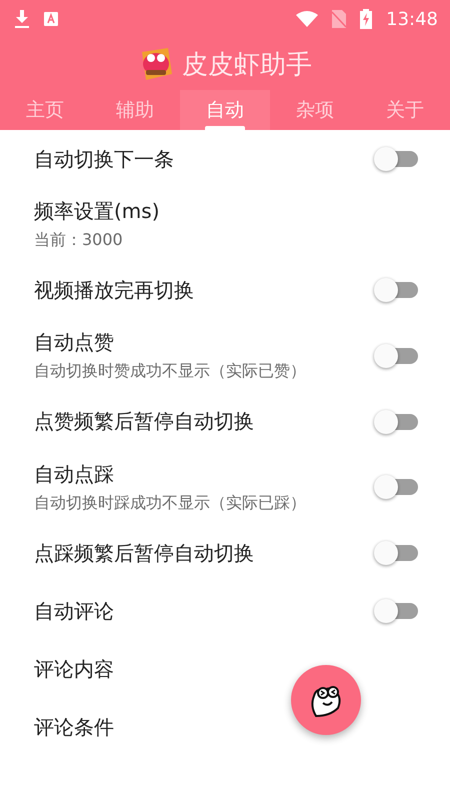 This screenshot has height=800, width=450. What do you see at coordinates (74, 727) in the screenshot?
I see `setting-title: 评论条件` at bounding box center [74, 727].